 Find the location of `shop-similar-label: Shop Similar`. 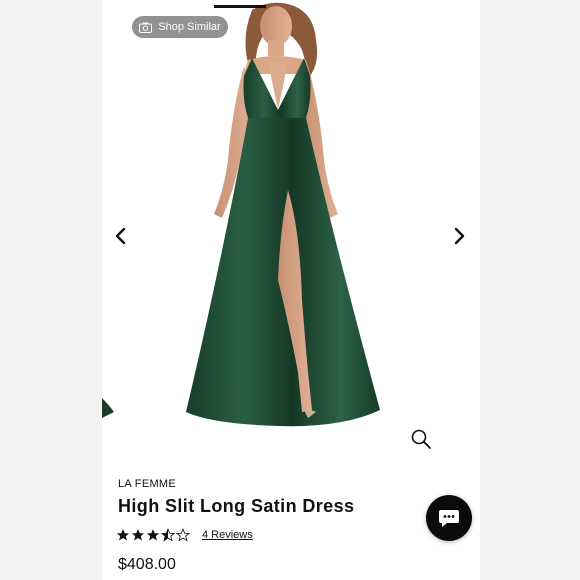

shop-similar-label: Shop Similar is located at coordinates (189, 27).